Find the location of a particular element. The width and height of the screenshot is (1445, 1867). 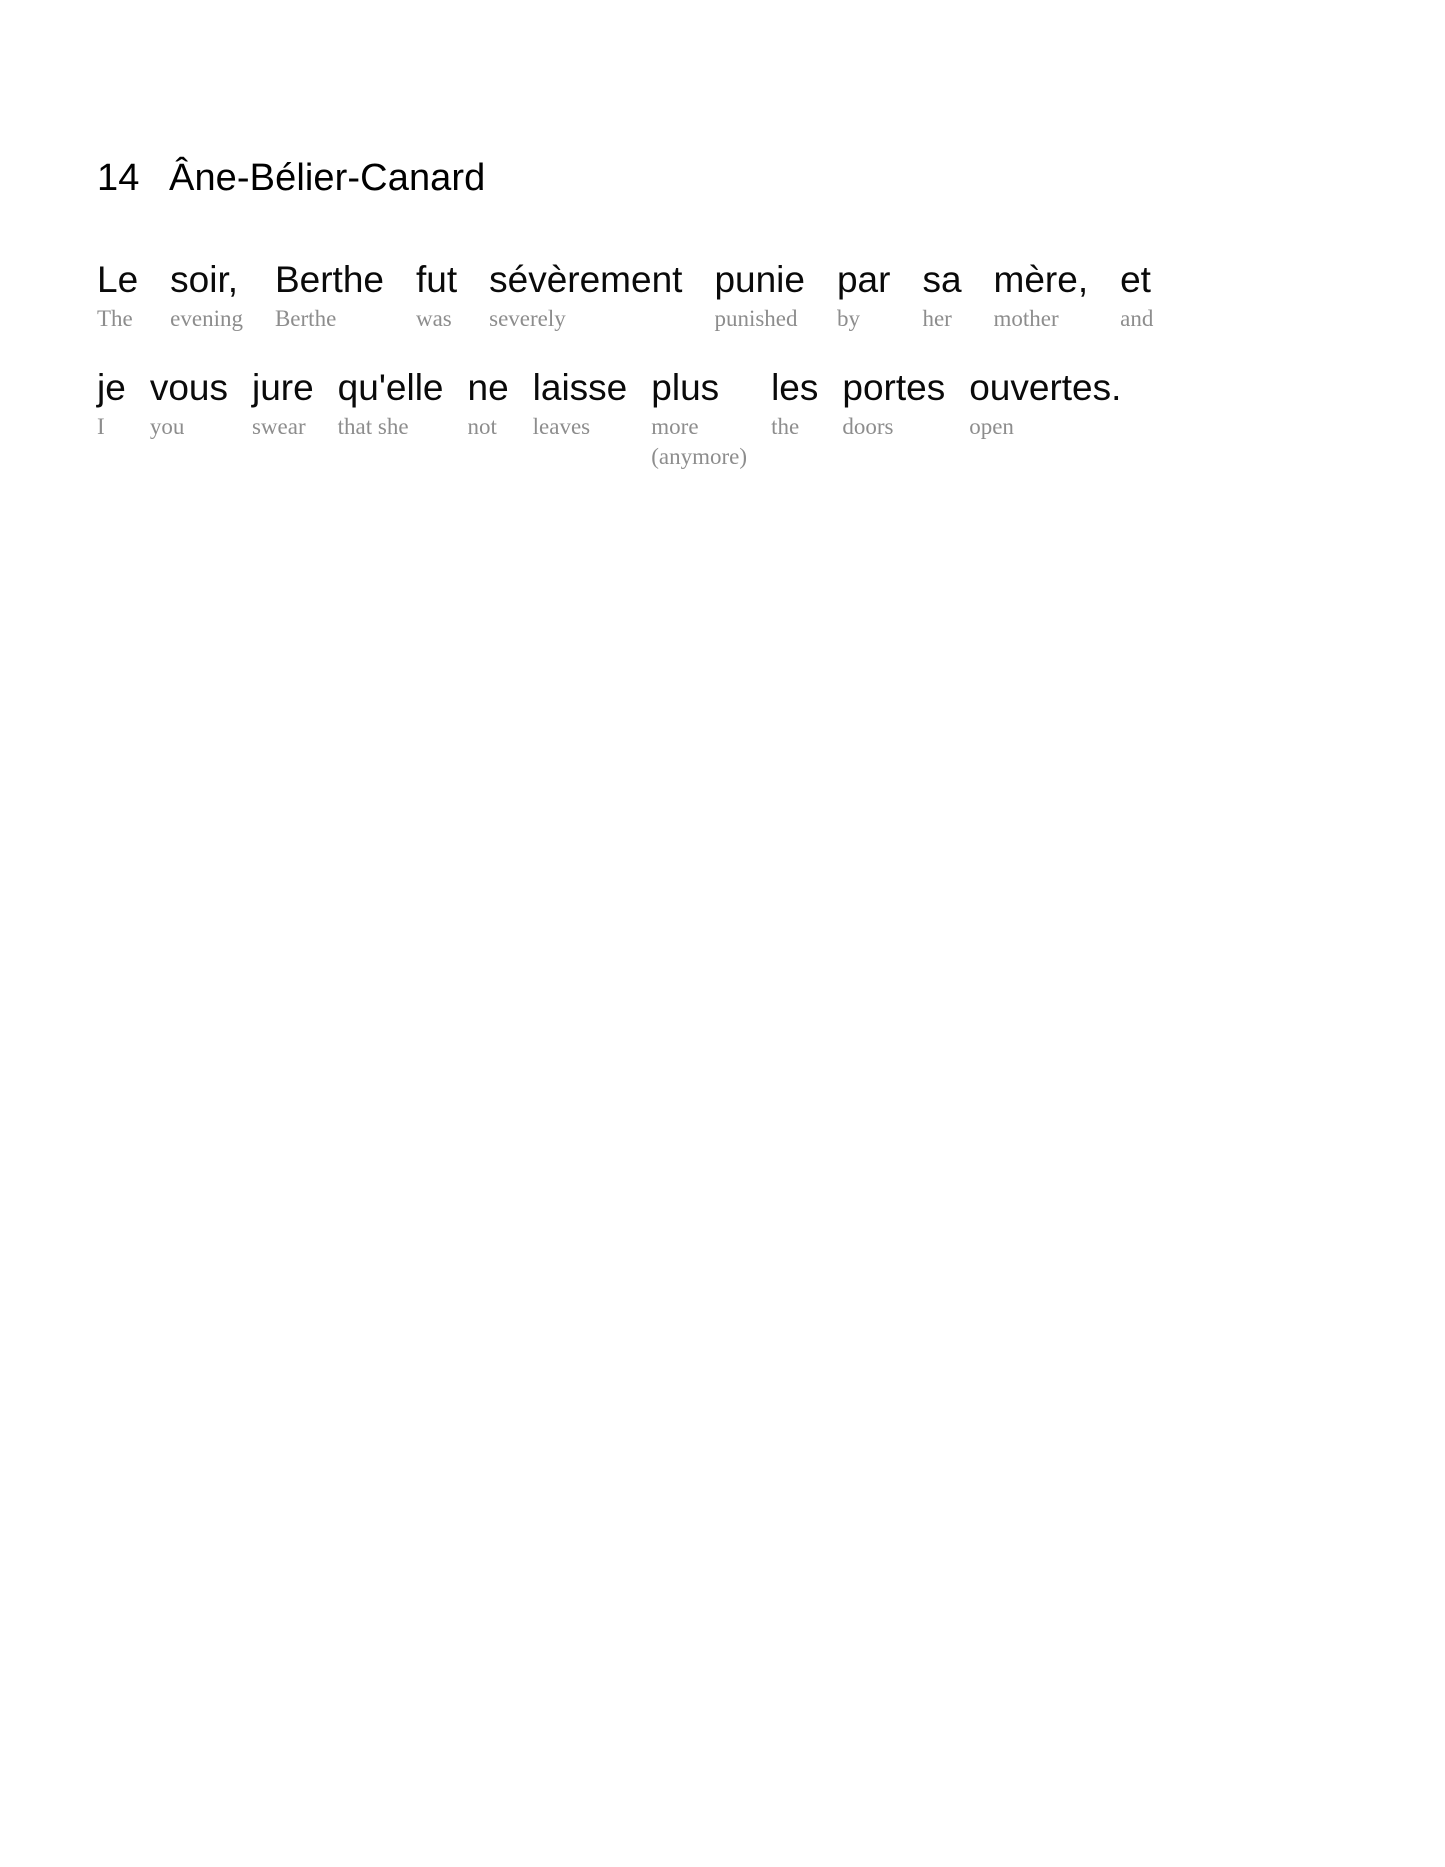

gloss-pair: je I is located at coordinates (111, 404).